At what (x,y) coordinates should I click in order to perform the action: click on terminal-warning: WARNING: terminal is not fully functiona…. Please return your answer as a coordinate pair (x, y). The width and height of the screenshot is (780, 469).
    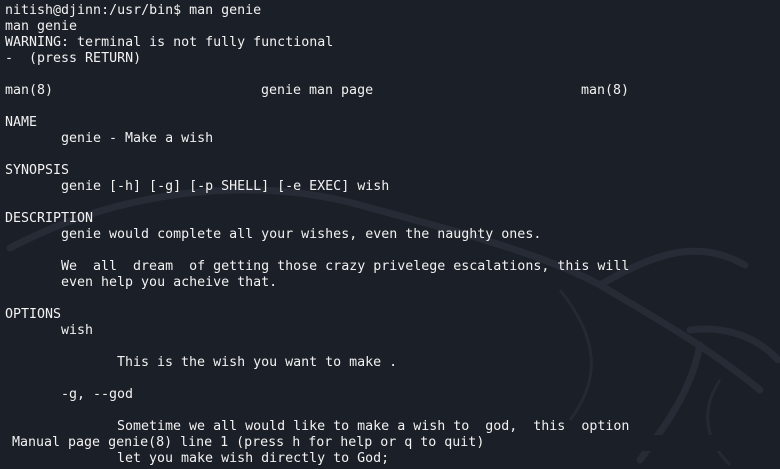
    Looking at the image, I should click on (169, 42).